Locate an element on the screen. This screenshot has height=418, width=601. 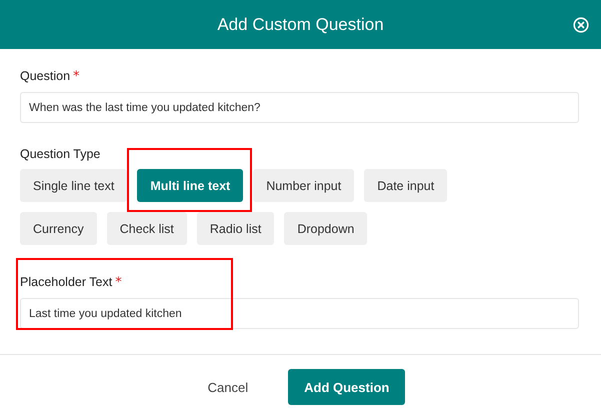
placeholder-field: Last time you updated kitchen is located at coordinates (299, 313).